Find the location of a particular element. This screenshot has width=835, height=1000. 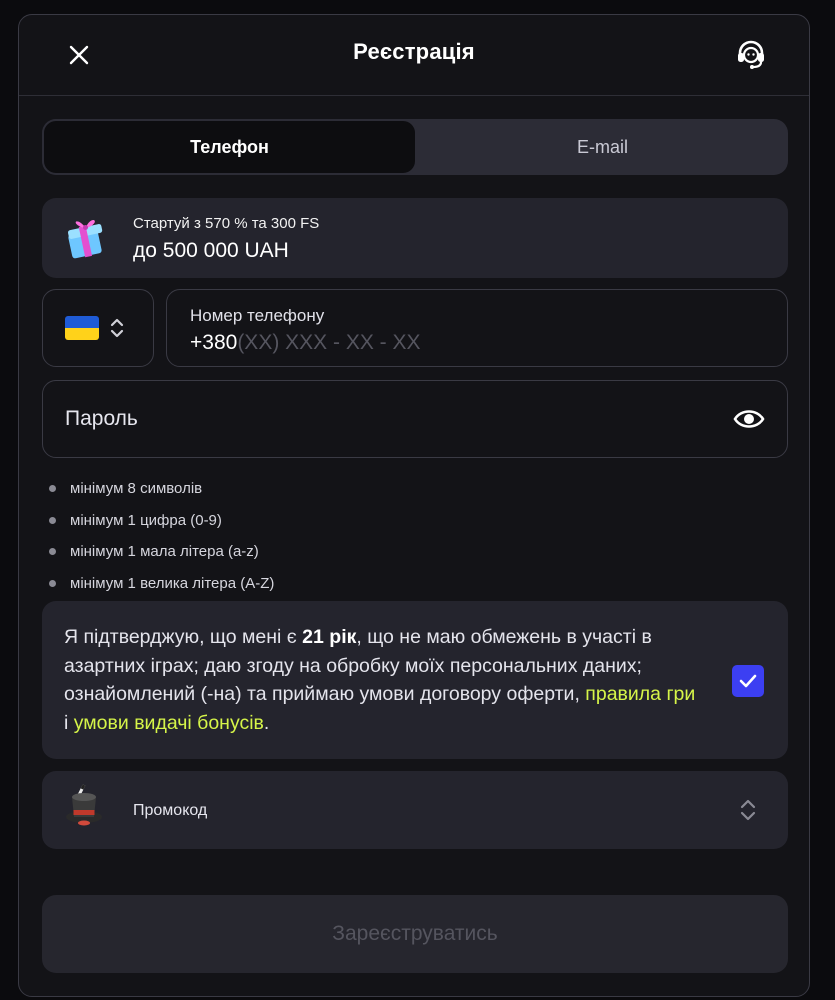

show-password-button is located at coordinates (749, 419).